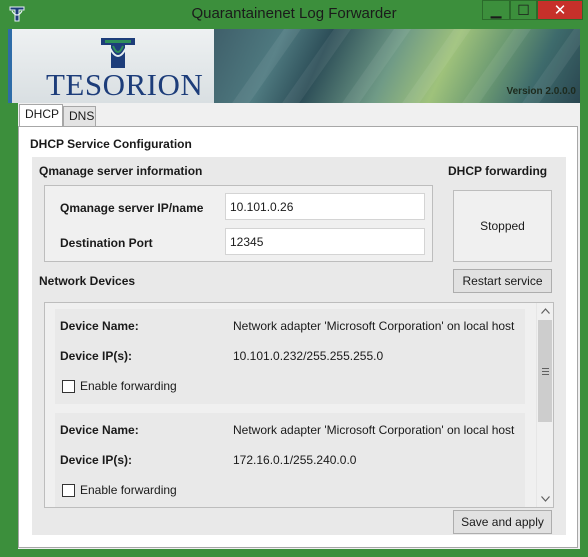 The image size is (588, 557). What do you see at coordinates (125, 84) in the screenshot?
I see `logo-text: TESORION` at bounding box center [125, 84].